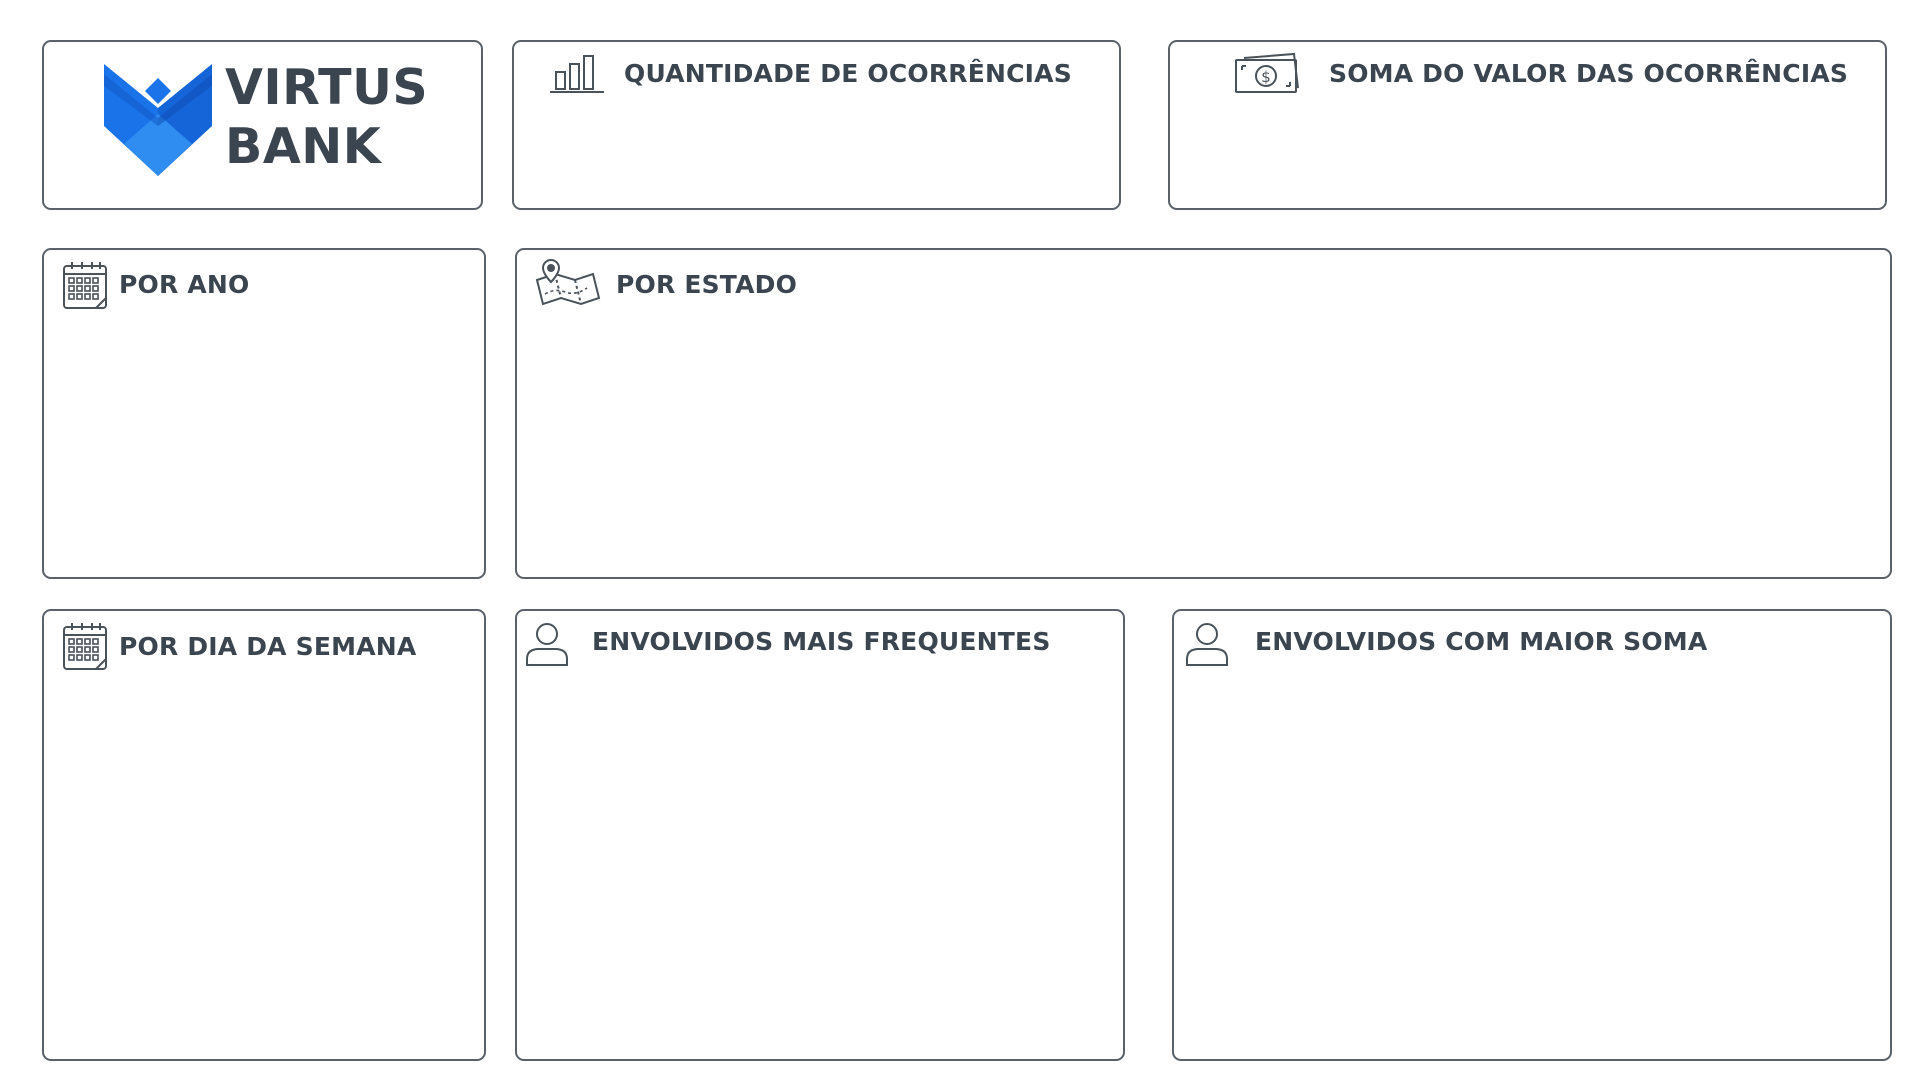  Describe the element at coordinates (1481, 641) in the screenshot. I see `card-top-sum-title: ENVOLVIDOS COM MAIOR SOMA` at that location.